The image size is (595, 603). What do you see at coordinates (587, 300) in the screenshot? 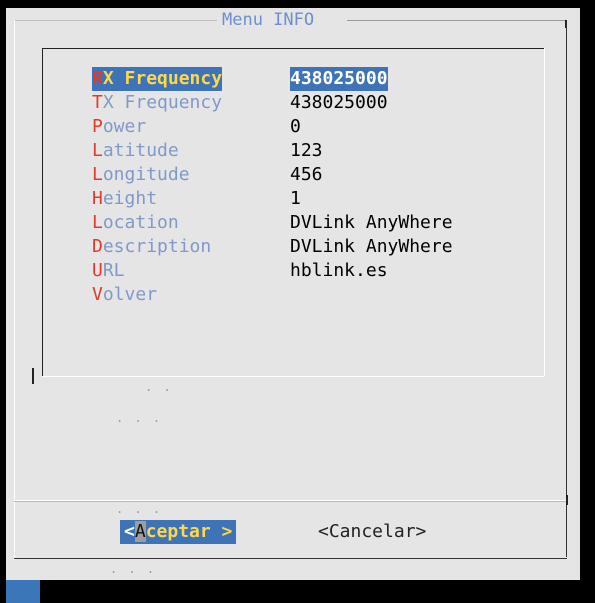
I see `dialog-shadow` at bounding box center [587, 300].